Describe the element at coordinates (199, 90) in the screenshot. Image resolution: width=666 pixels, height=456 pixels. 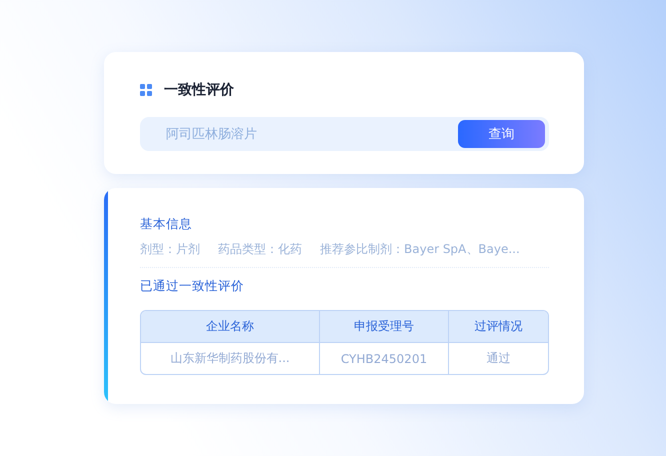
I see `card-title: 一致性评价` at that location.